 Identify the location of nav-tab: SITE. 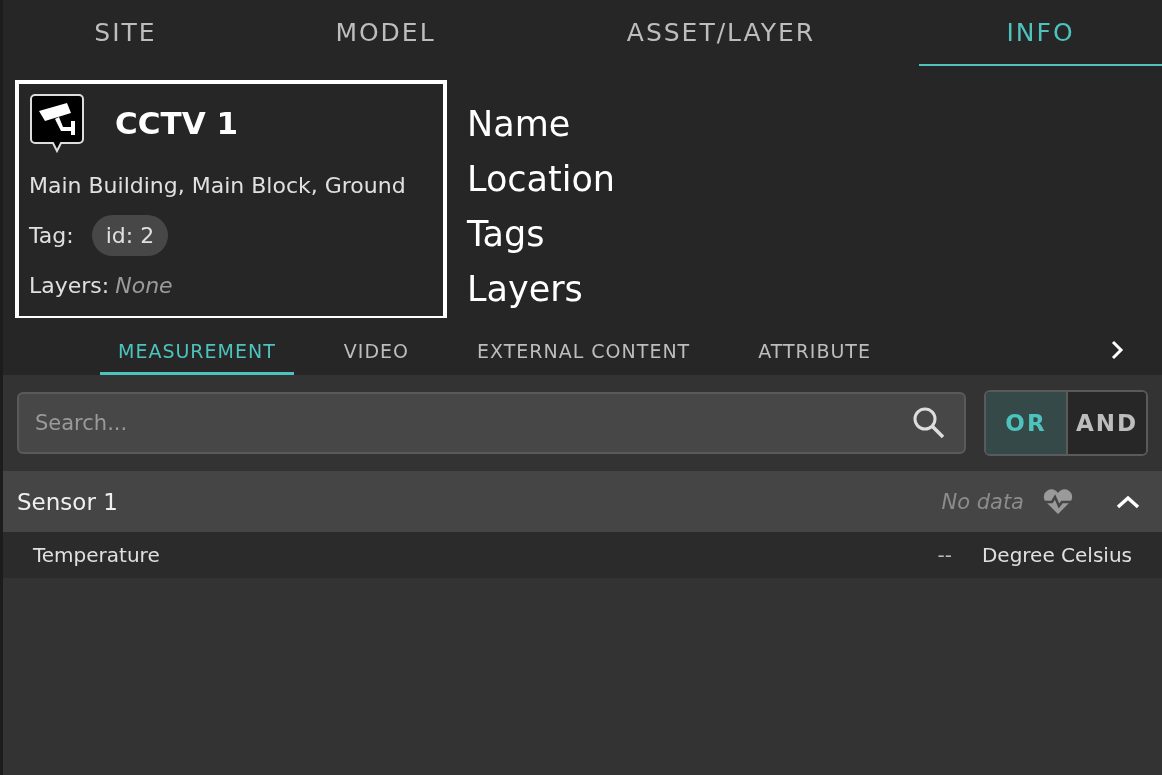
(125, 33).